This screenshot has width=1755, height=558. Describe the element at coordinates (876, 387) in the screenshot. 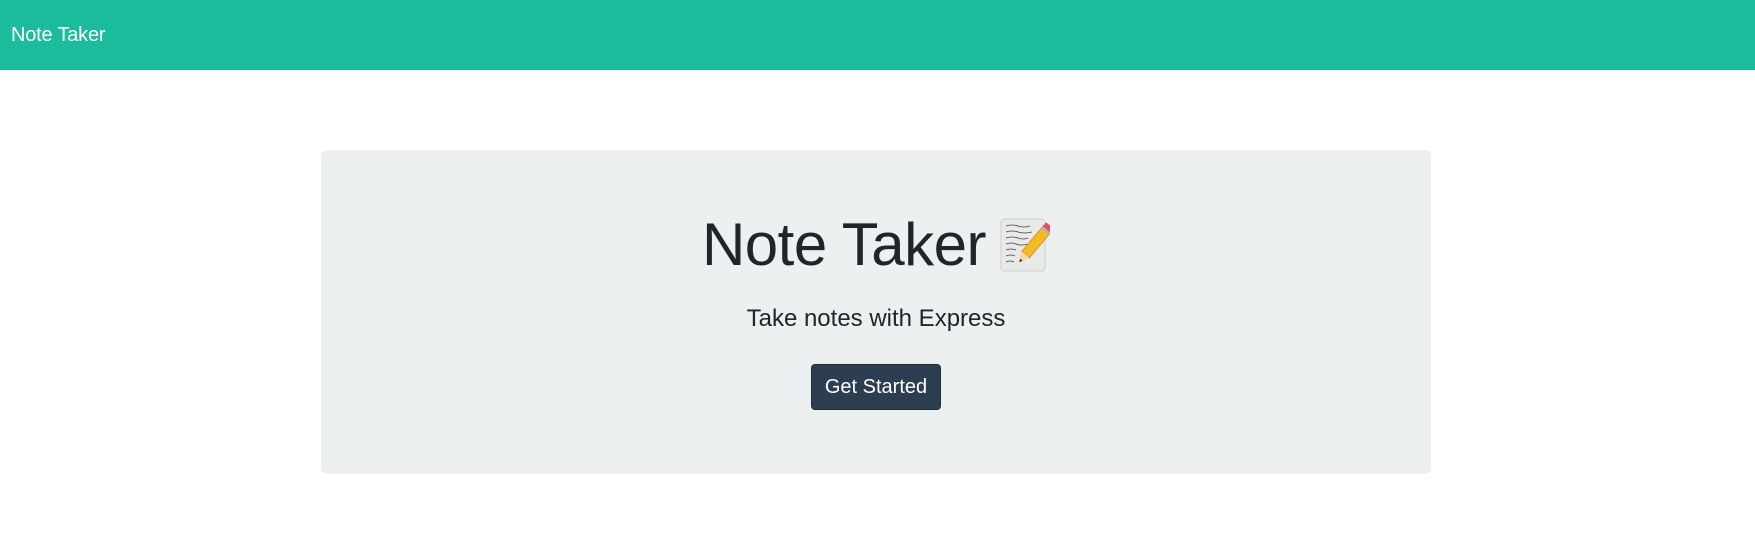

I see `get-started-button: Get Started` at that location.